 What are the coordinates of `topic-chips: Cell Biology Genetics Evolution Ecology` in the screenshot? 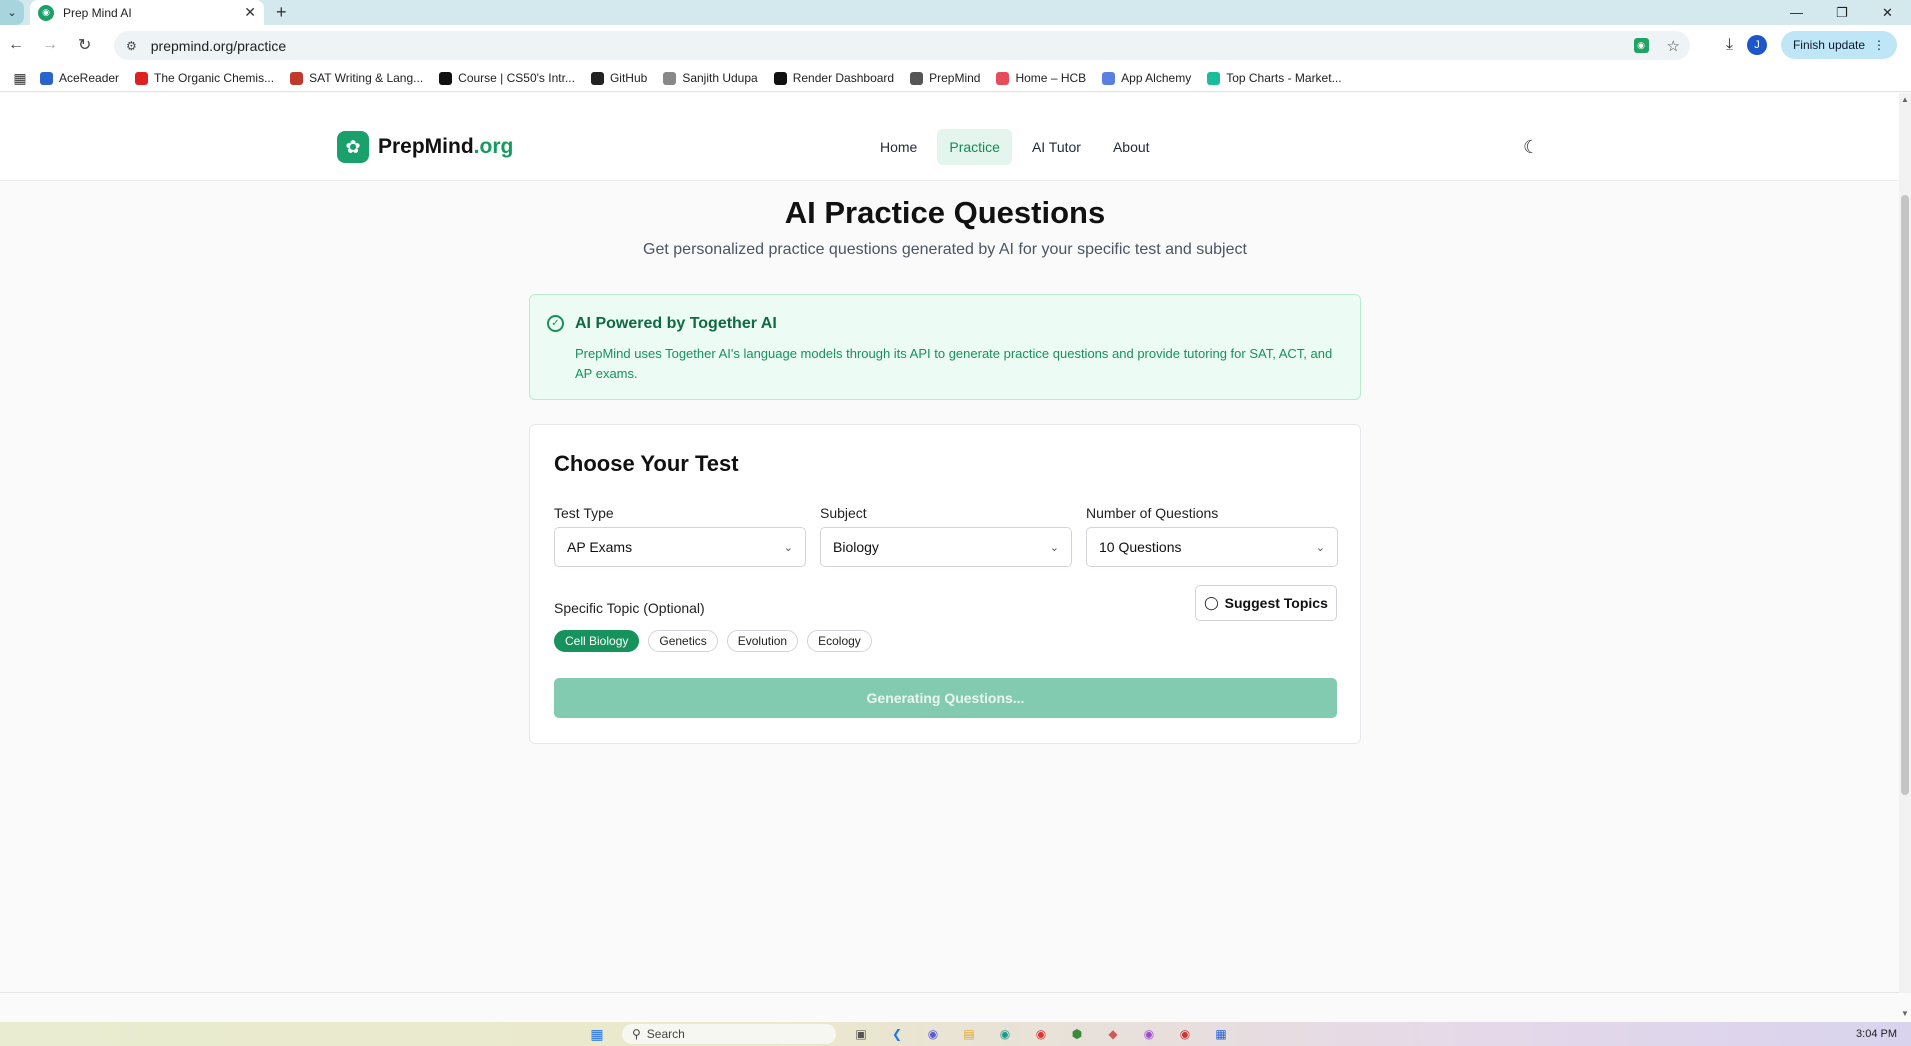 It's located at (713, 641).